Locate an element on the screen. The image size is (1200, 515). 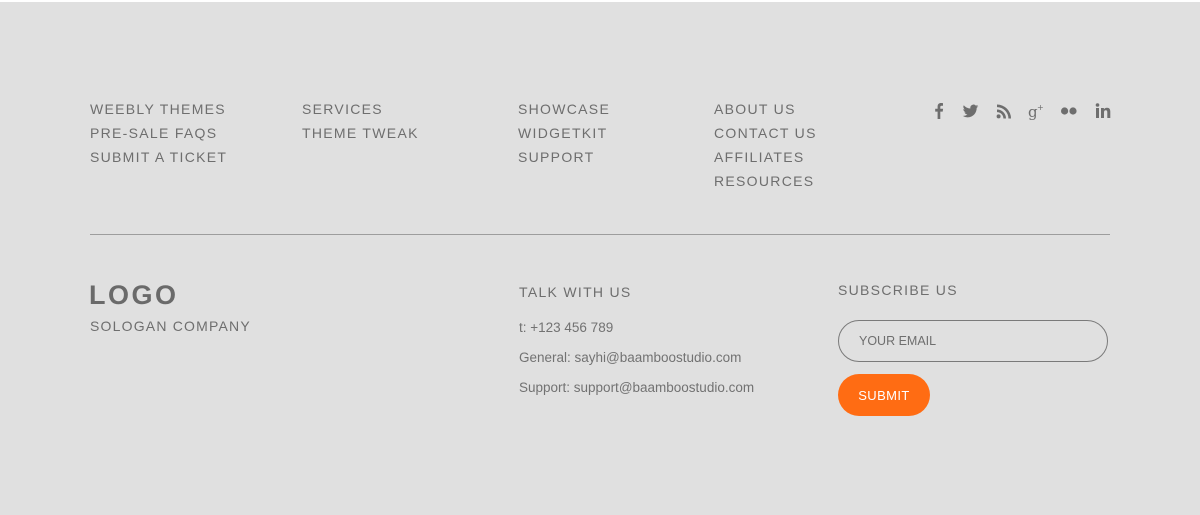
rss-icon is located at coordinates (1004, 111).